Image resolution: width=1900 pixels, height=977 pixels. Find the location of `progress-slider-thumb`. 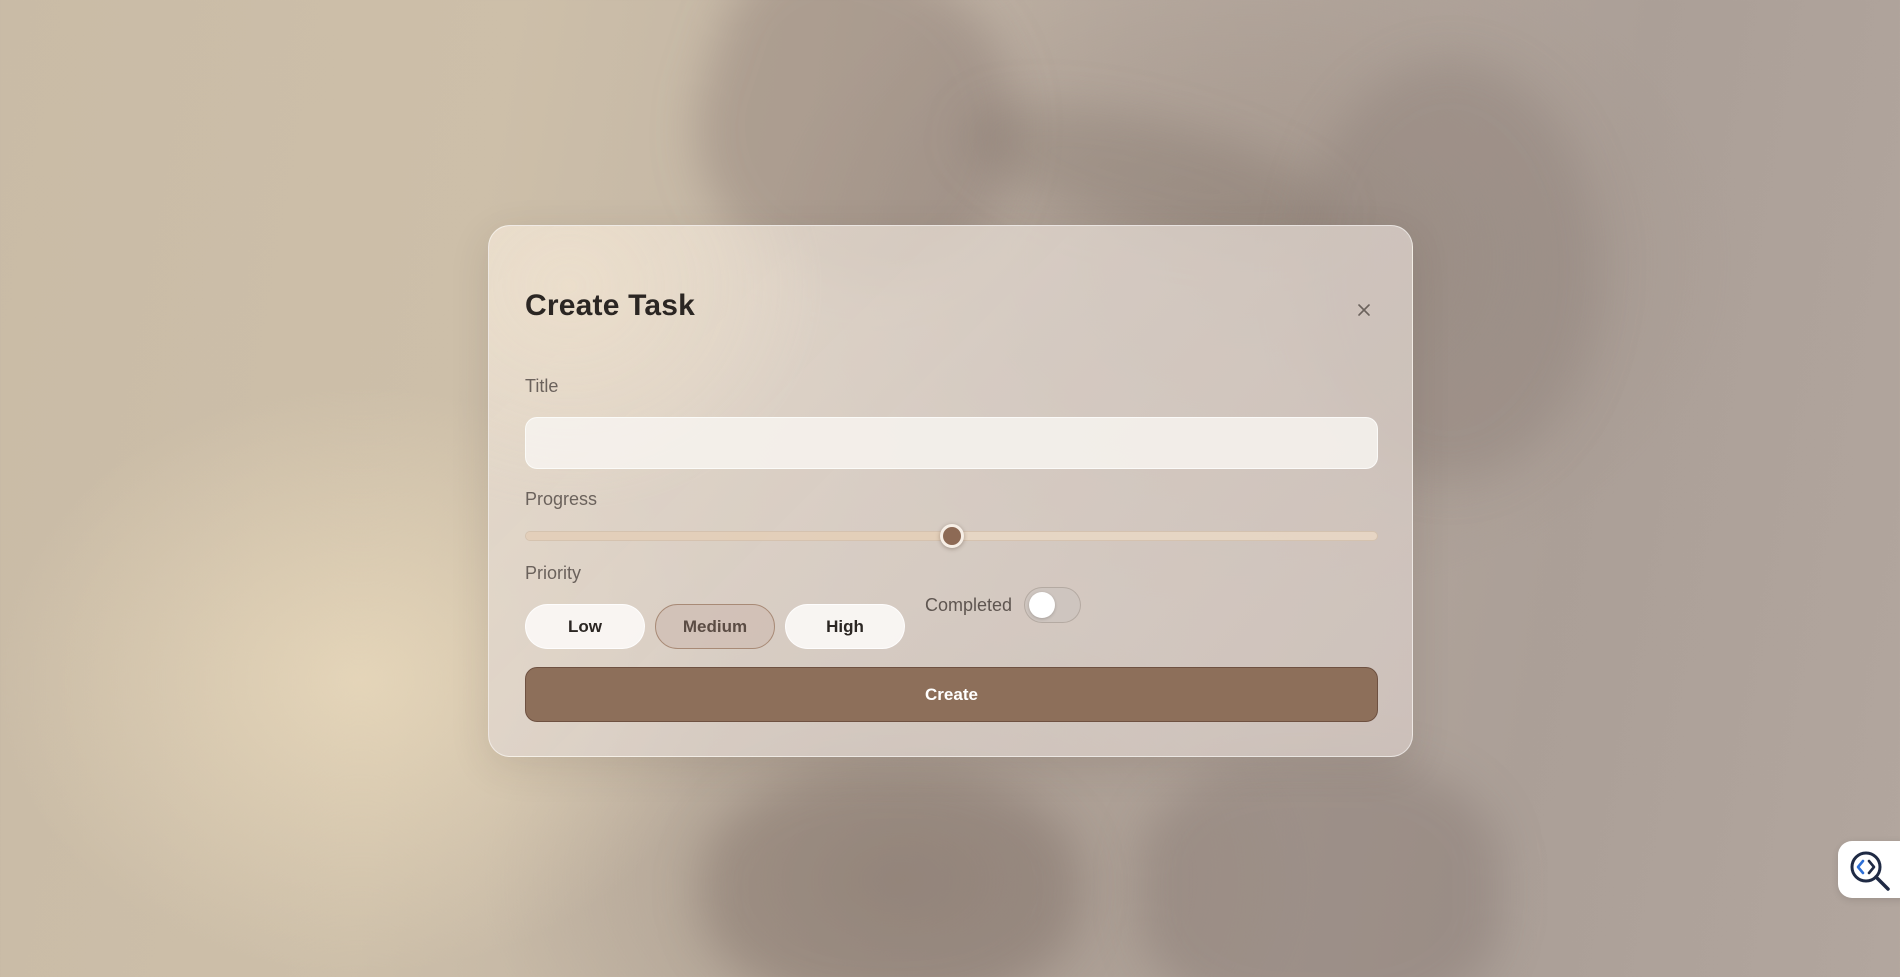

progress-slider-thumb is located at coordinates (951, 536).